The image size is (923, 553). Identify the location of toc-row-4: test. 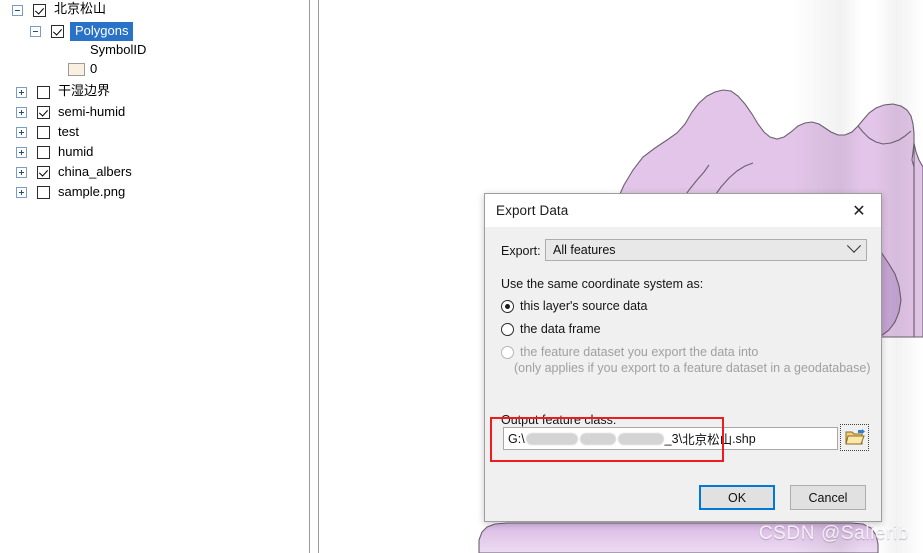
(47, 132).